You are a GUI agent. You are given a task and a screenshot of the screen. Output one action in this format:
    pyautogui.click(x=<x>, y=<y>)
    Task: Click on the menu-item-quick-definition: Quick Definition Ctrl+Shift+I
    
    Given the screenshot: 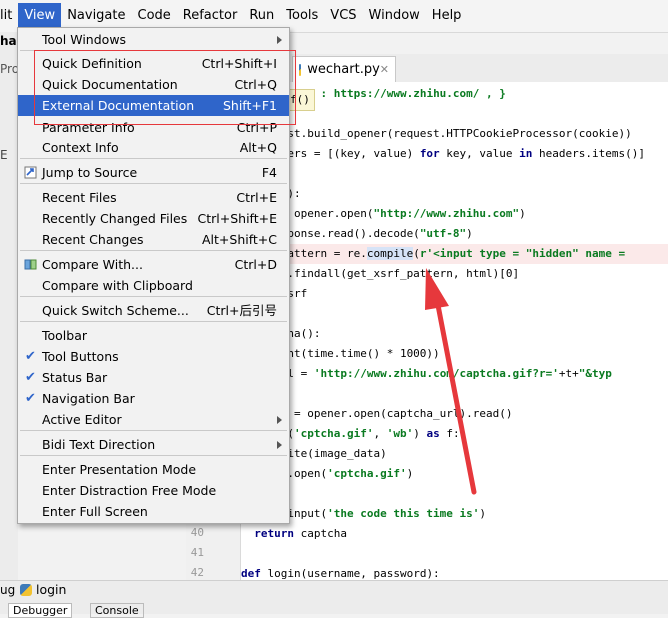 What is the action you would take?
    pyautogui.click(x=153, y=63)
    